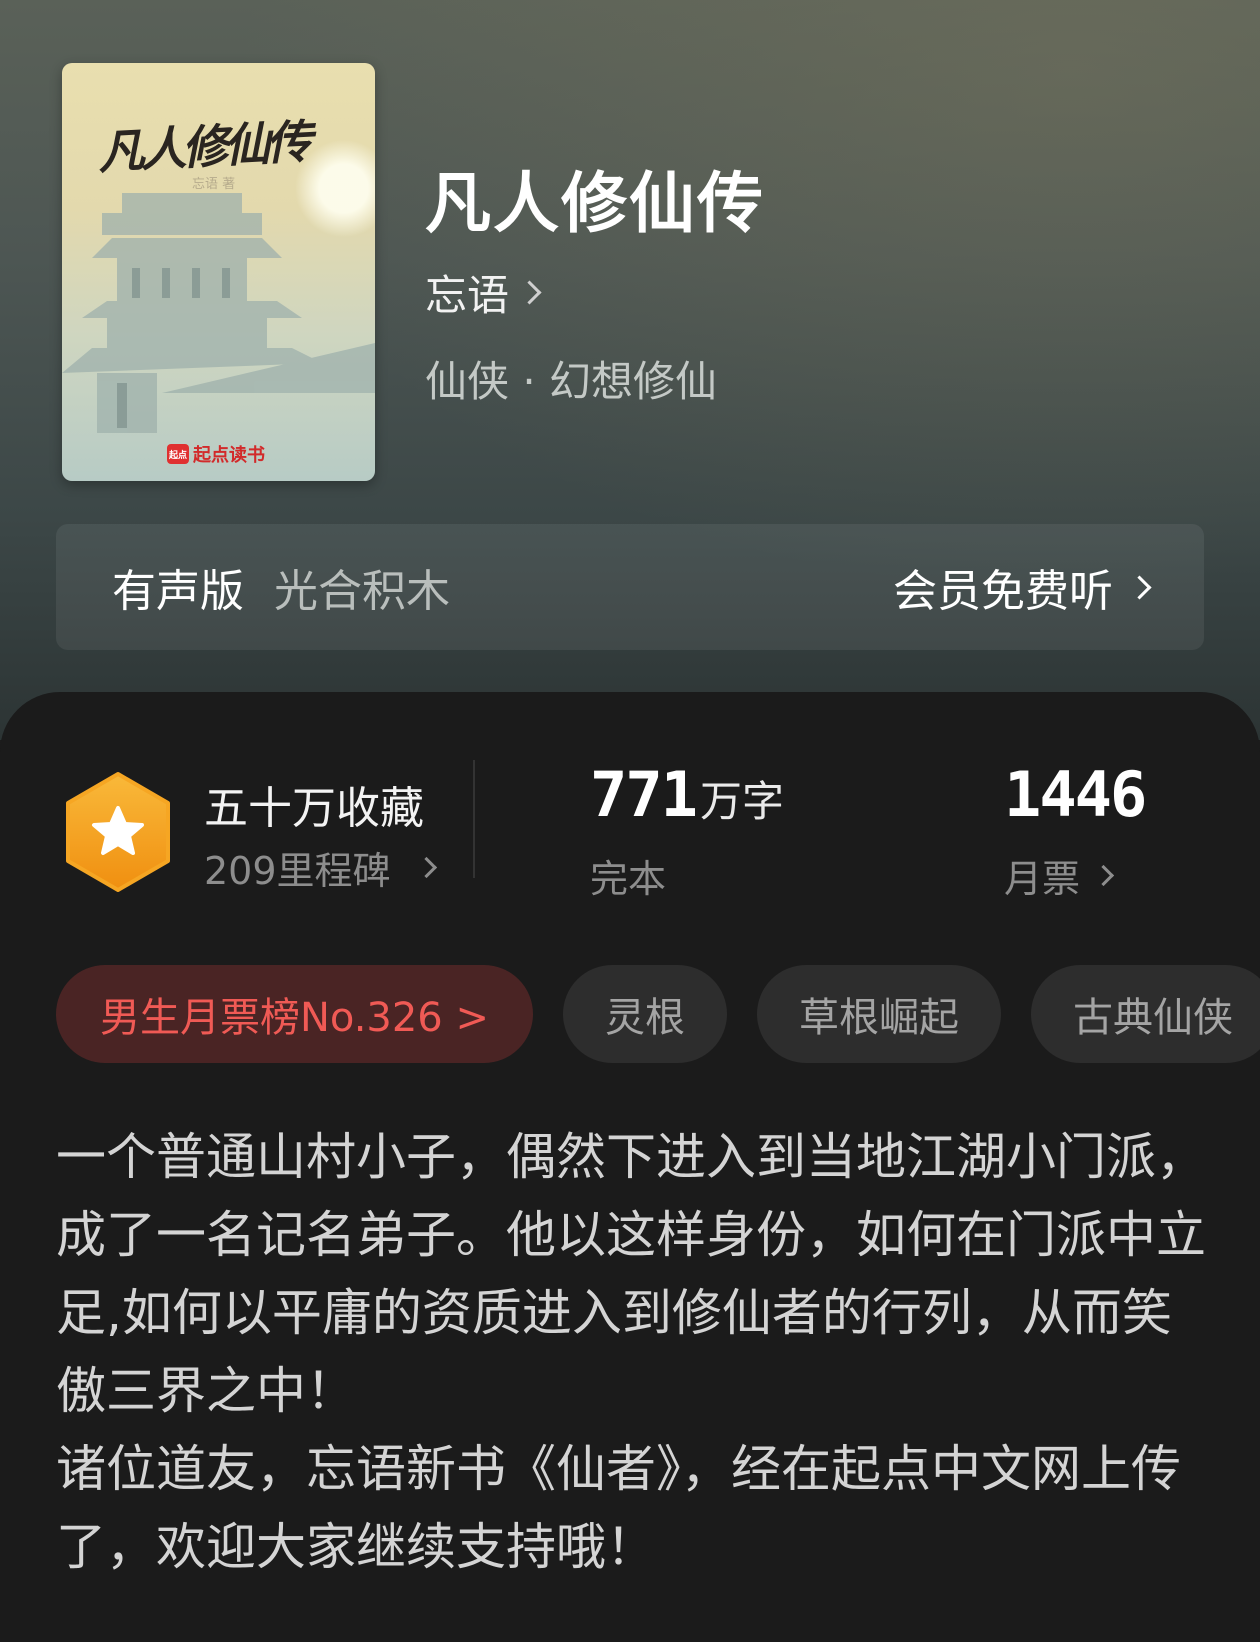 This screenshot has height=1642, width=1260. Describe the element at coordinates (630, 587) in the screenshot. I see `audio-version-bar: 有声版 光合积木 会员免费听` at that location.